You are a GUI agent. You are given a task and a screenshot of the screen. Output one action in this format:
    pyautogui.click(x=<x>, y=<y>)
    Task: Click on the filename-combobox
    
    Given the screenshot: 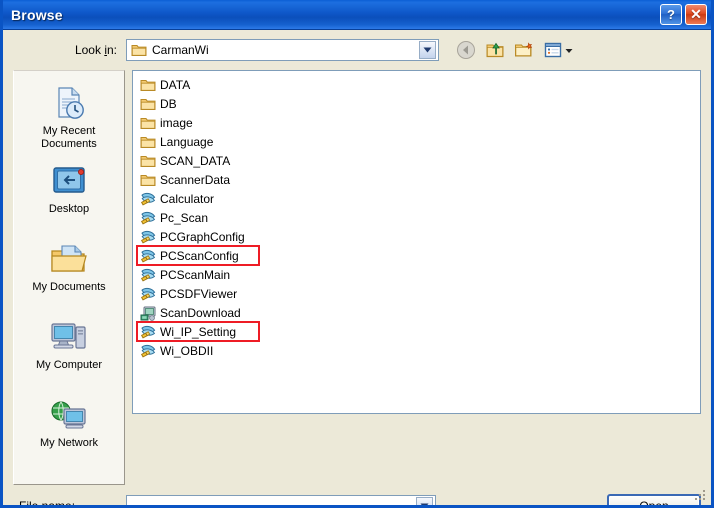 What is the action you would take?
    pyautogui.click(x=281, y=500)
    